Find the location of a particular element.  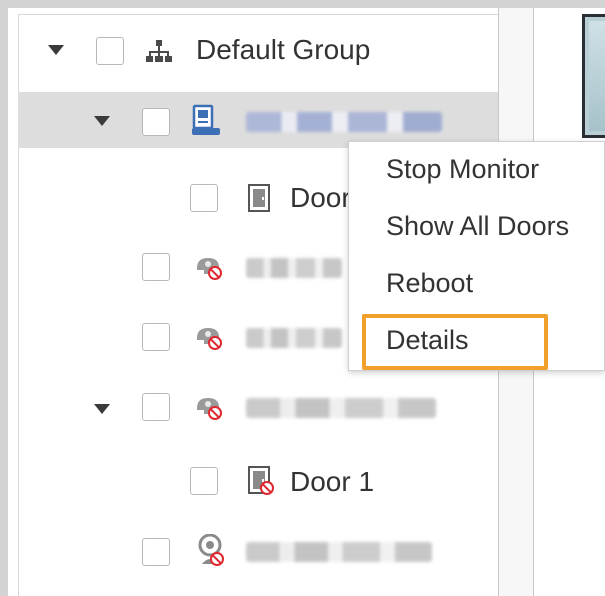

tree-label-default-group: Default Group is located at coordinates (283, 49).